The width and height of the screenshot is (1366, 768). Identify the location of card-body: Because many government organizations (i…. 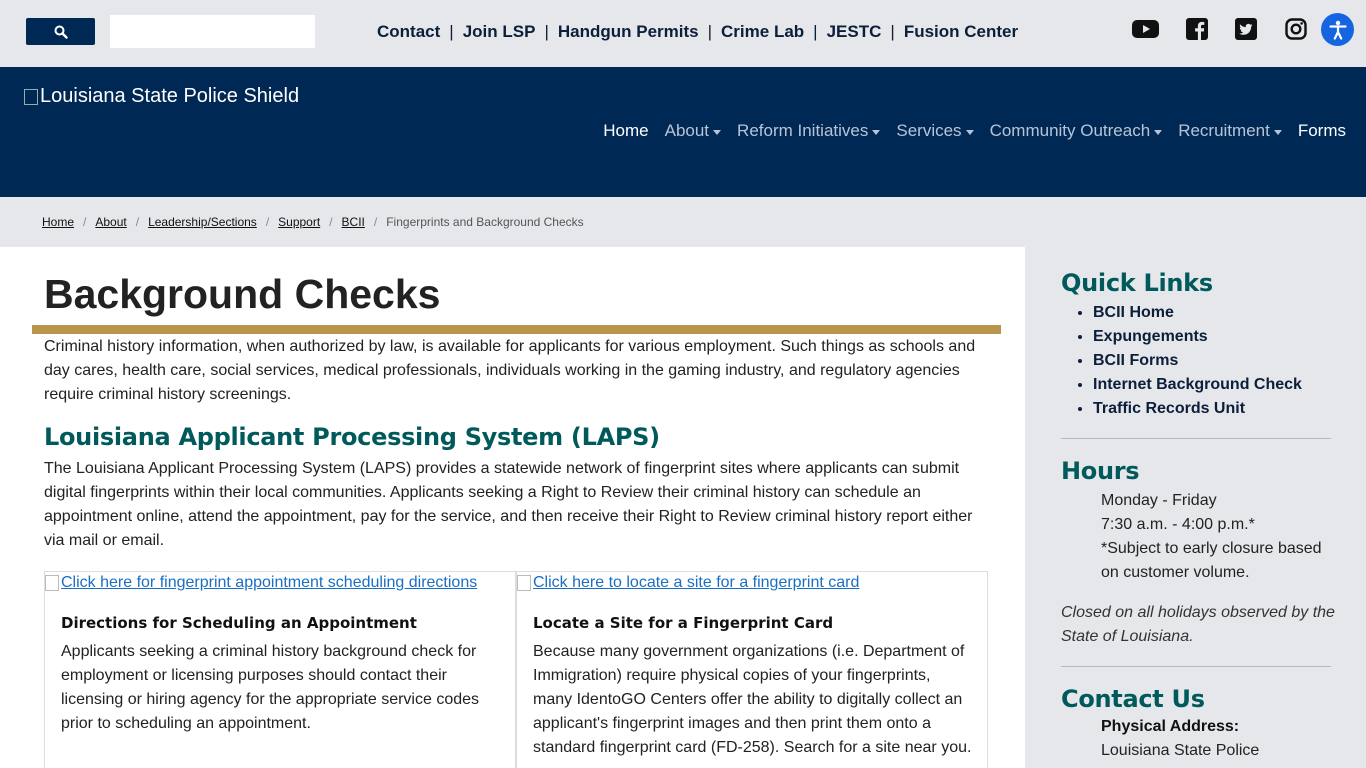
(752, 699).